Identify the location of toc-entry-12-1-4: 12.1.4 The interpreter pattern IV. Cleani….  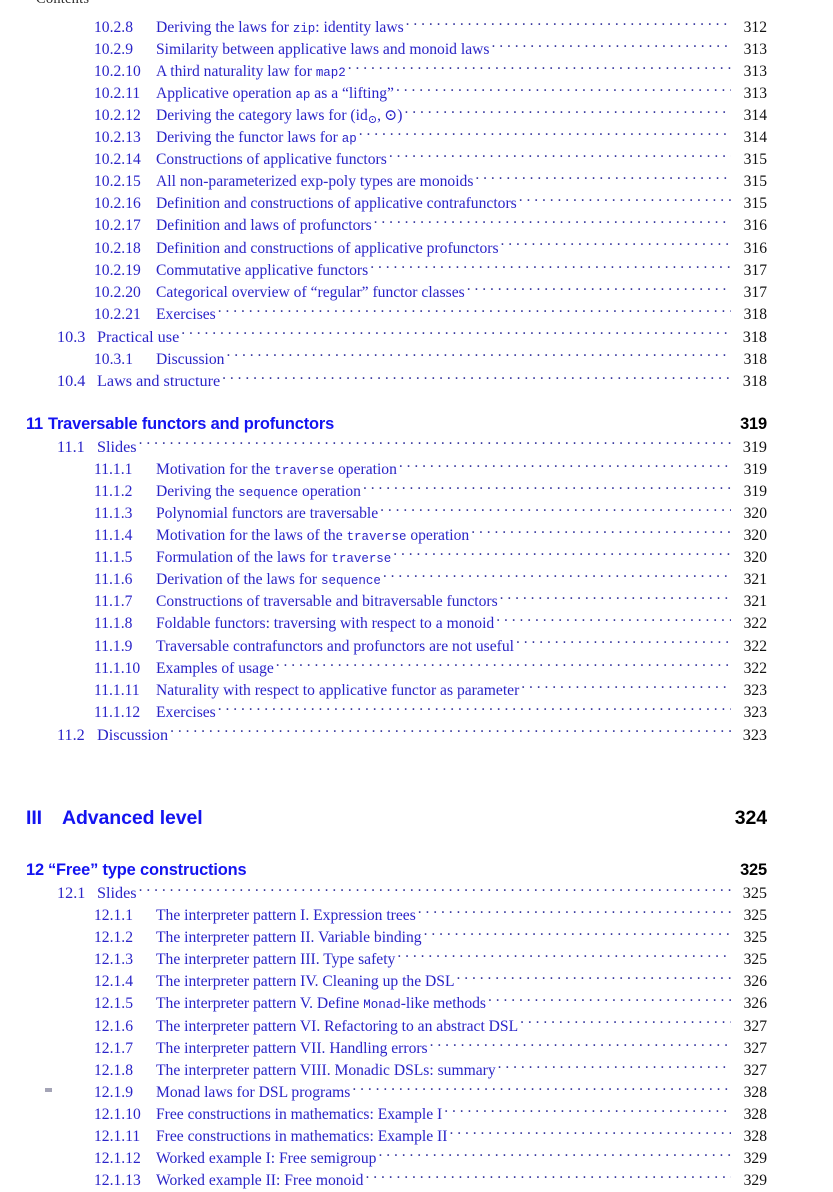
(416, 982).